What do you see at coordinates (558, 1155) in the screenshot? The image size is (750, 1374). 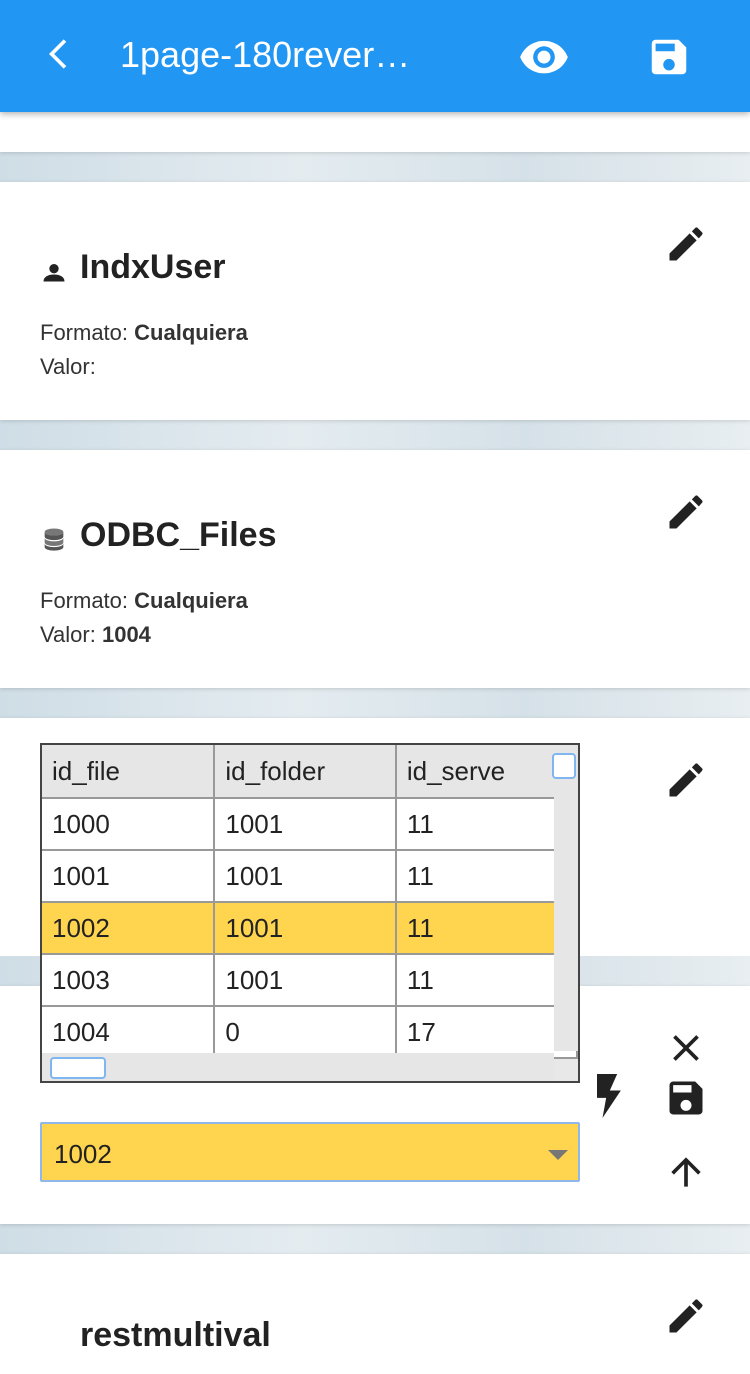 I see `dropdown-arrow-icon` at bounding box center [558, 1155].